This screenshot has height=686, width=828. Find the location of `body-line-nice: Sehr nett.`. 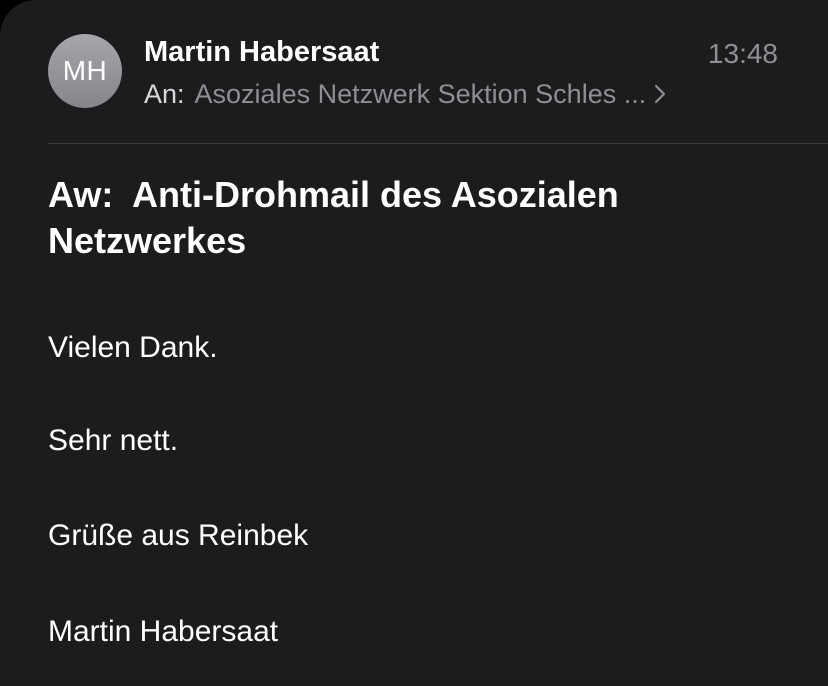

body-line-nice: Sehr nett. is located at coordinates (113, 440).